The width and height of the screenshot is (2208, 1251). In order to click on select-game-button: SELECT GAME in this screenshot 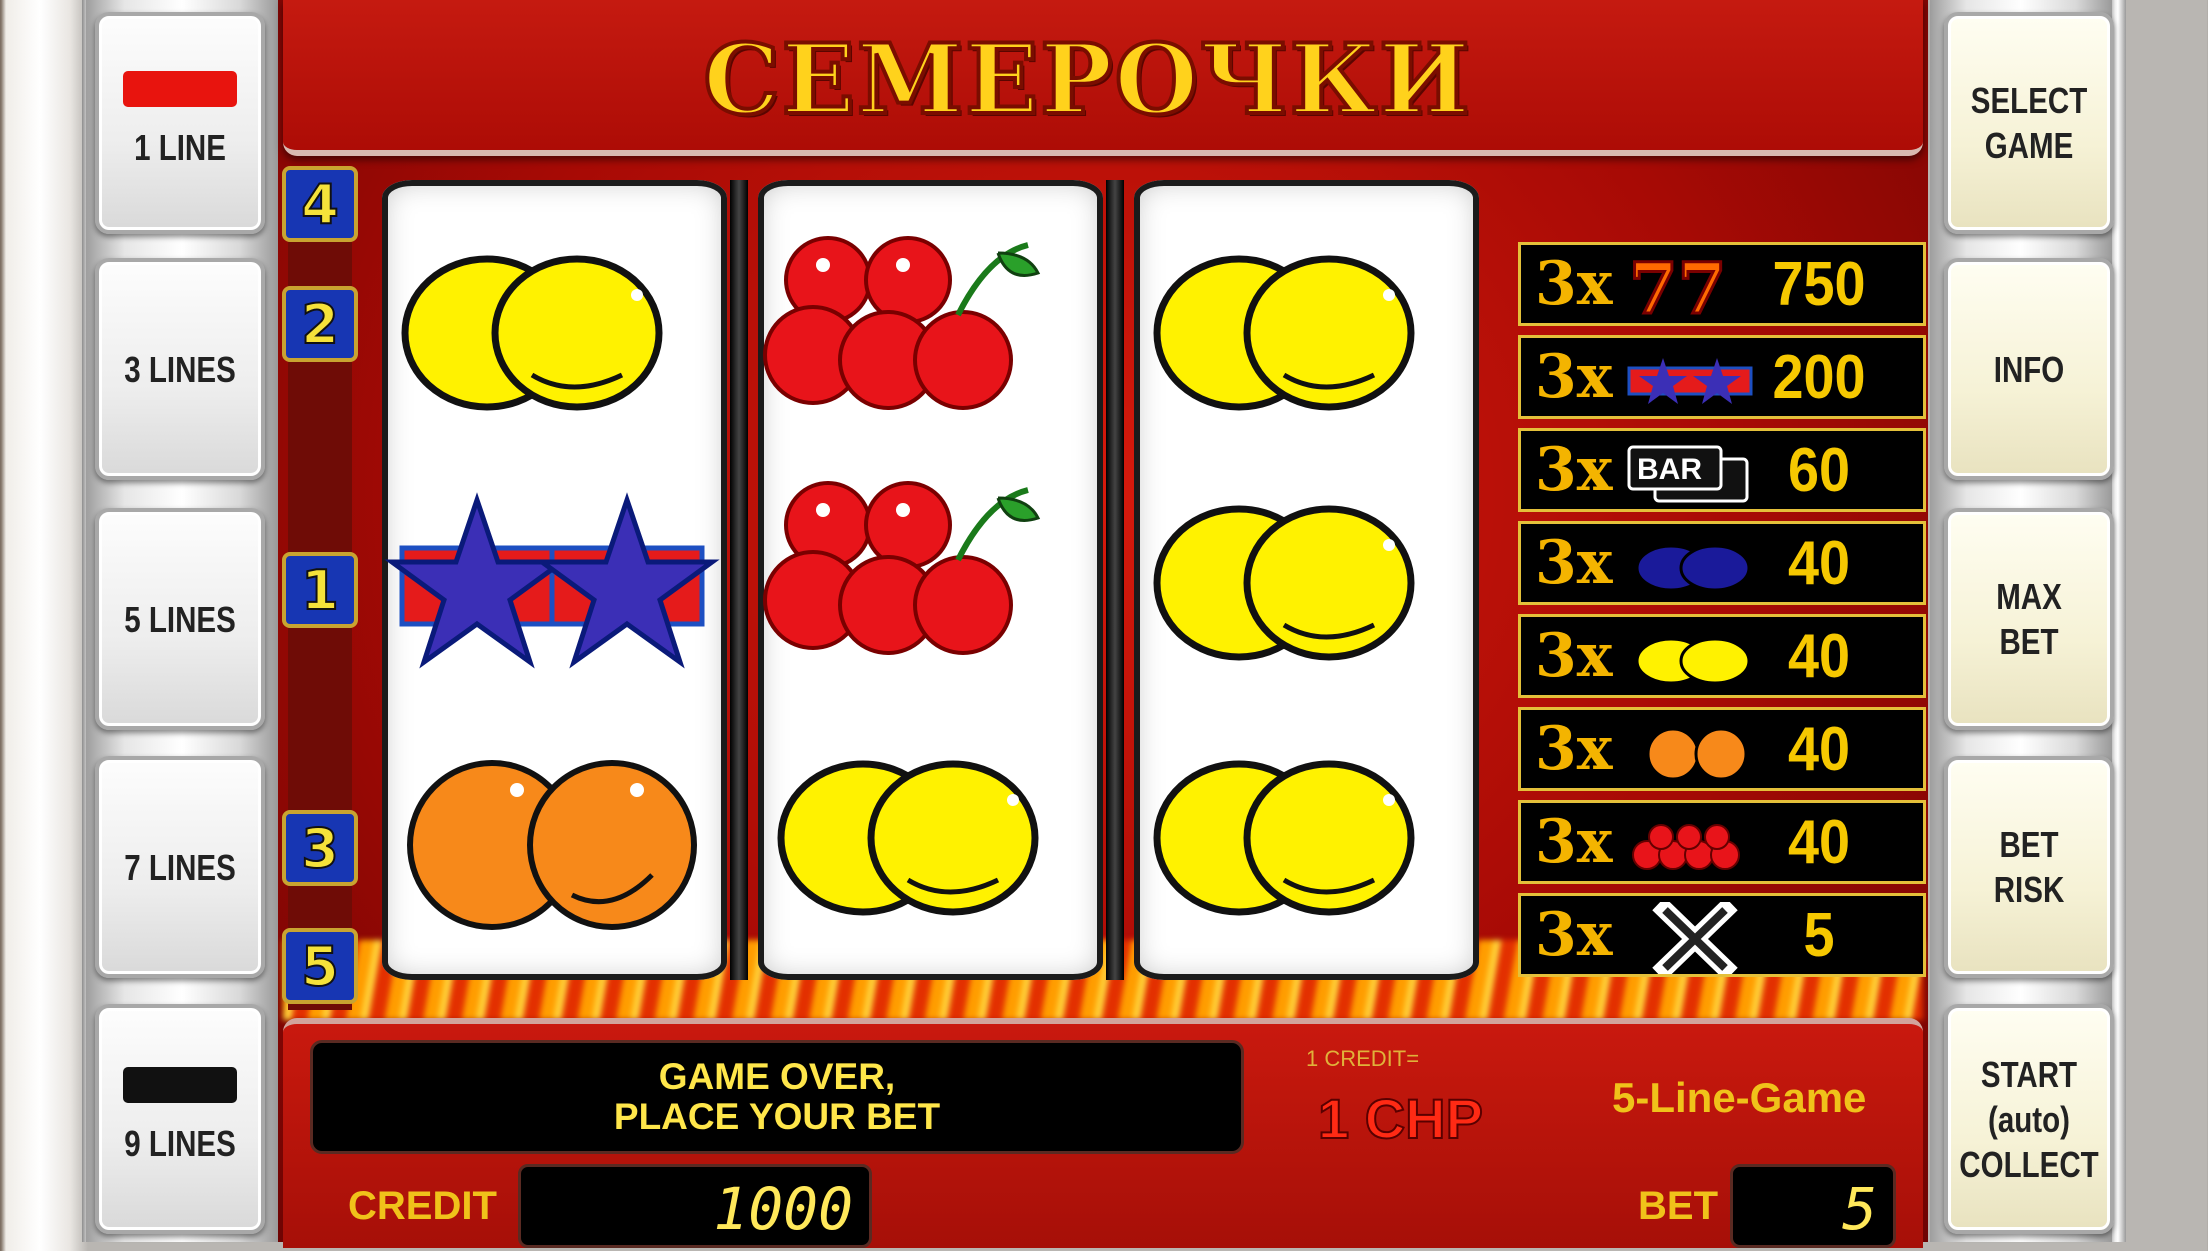, I will do `click(2029, 123)`.